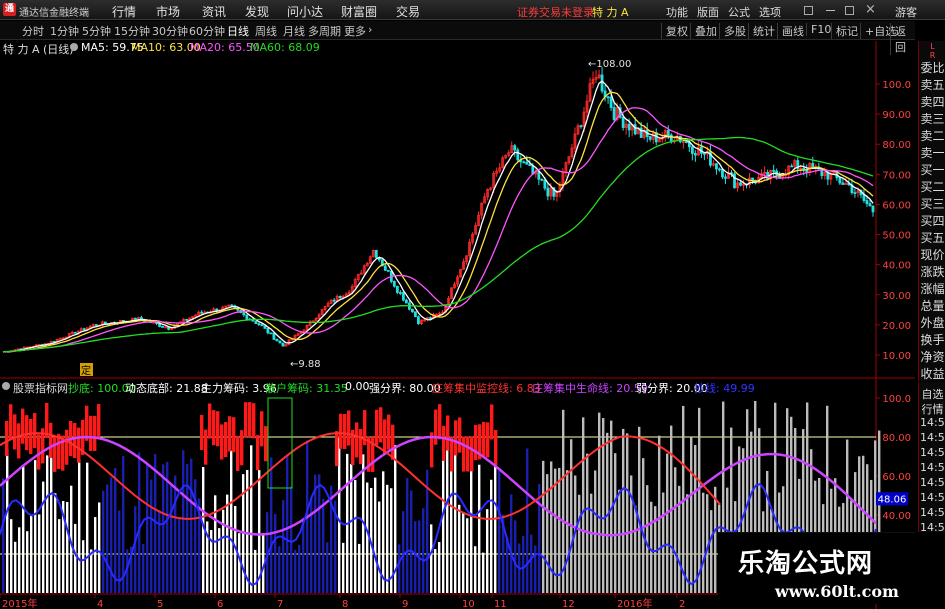  What do you see at coordinates (932, 409) in the screenshot?
I see `side-panel-lower-item-1: 行情` at bounding box center [932, 409].